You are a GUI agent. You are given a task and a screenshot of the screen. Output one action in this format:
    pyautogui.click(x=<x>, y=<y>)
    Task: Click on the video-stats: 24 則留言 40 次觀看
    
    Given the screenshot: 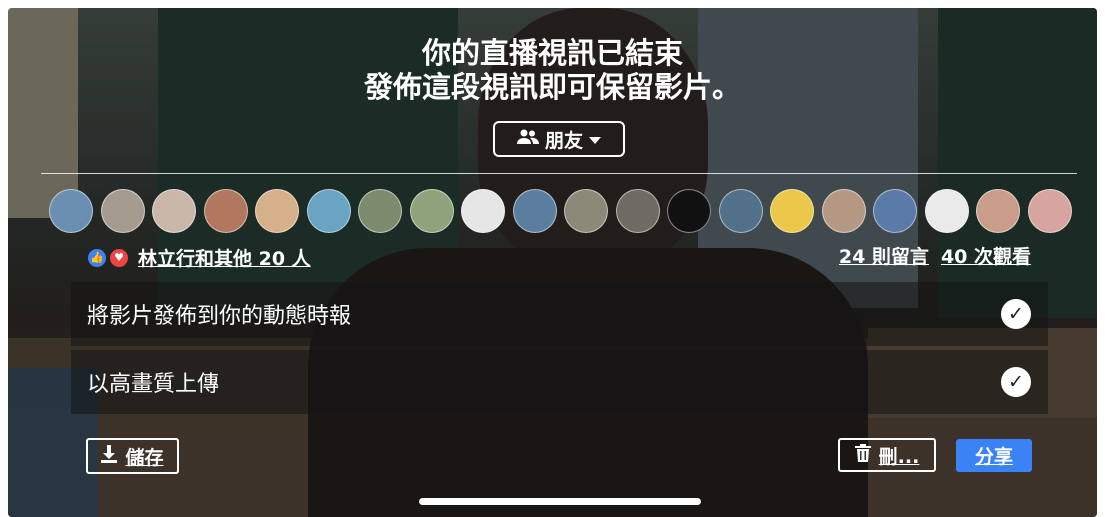 What is the action you would take?
    pyautogui.click(x=935, y=255)
    